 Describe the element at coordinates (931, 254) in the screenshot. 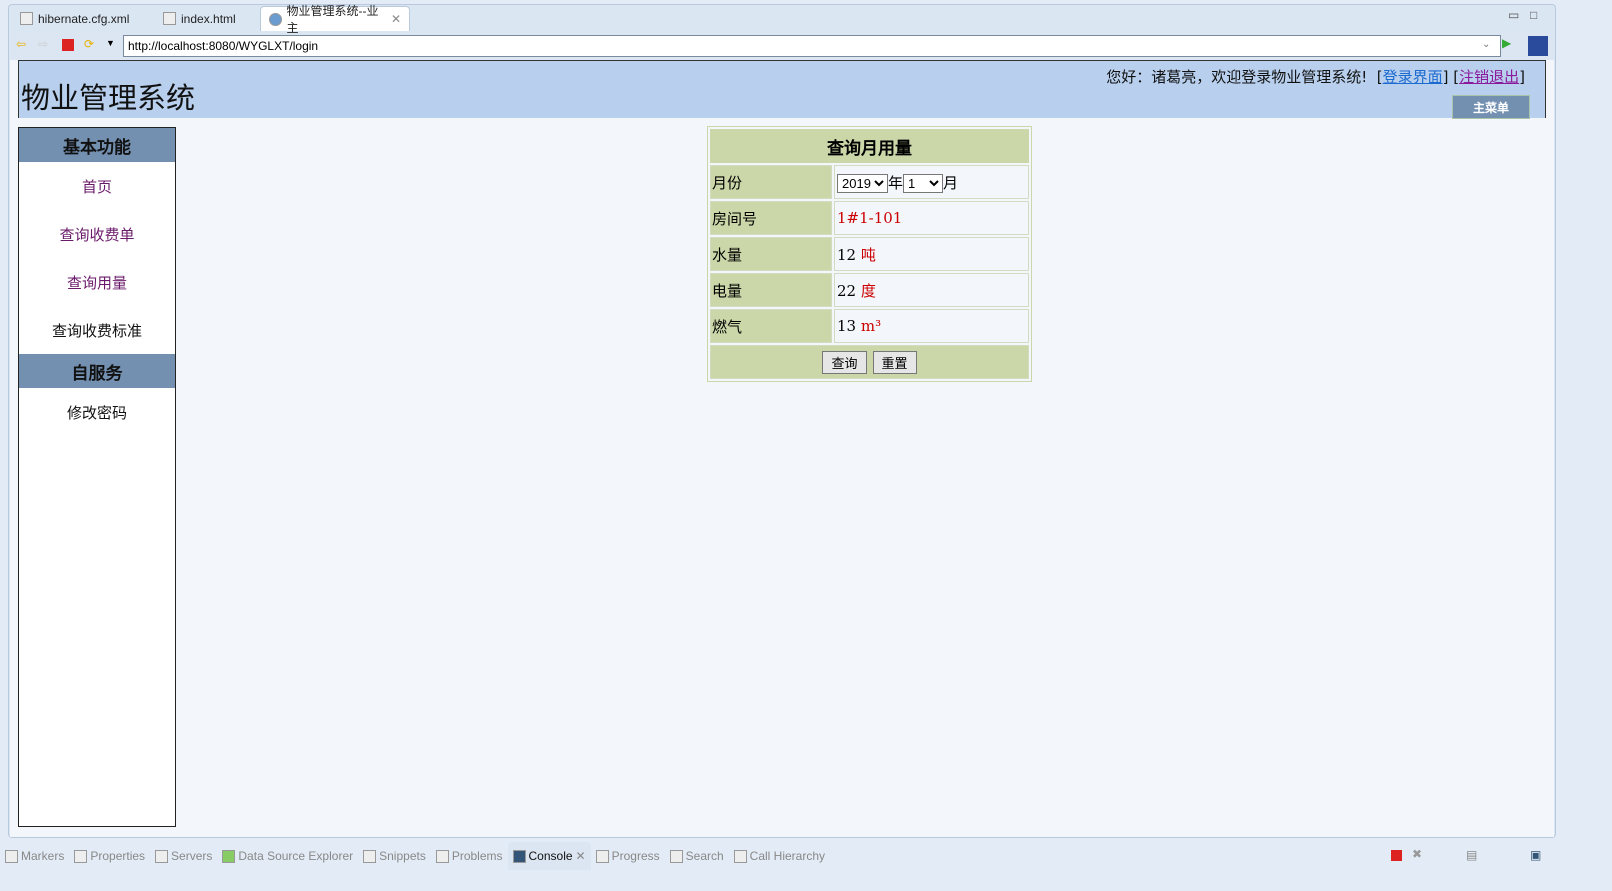

I see `water-cell: 12 吨` at that location.